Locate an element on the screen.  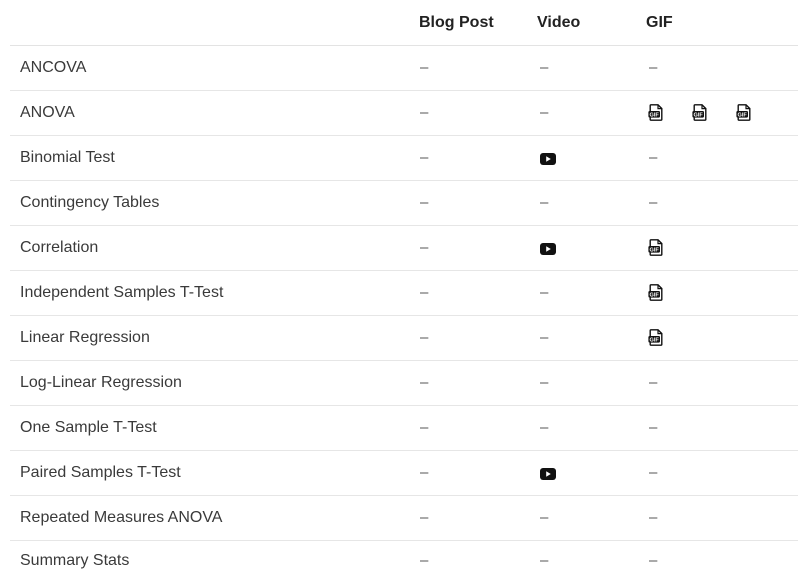
test-name: Paired Samples T-Test is located at coordinates (214, 473).